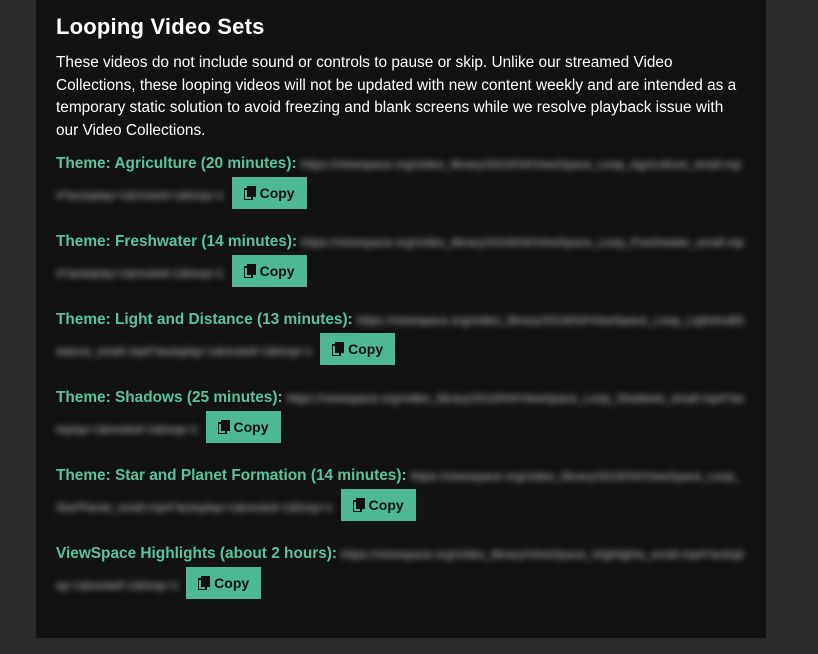 The image size is (818, 654). I want to click on entry-label: Theme: Shadows (25 minutes):, so click(169, 397).